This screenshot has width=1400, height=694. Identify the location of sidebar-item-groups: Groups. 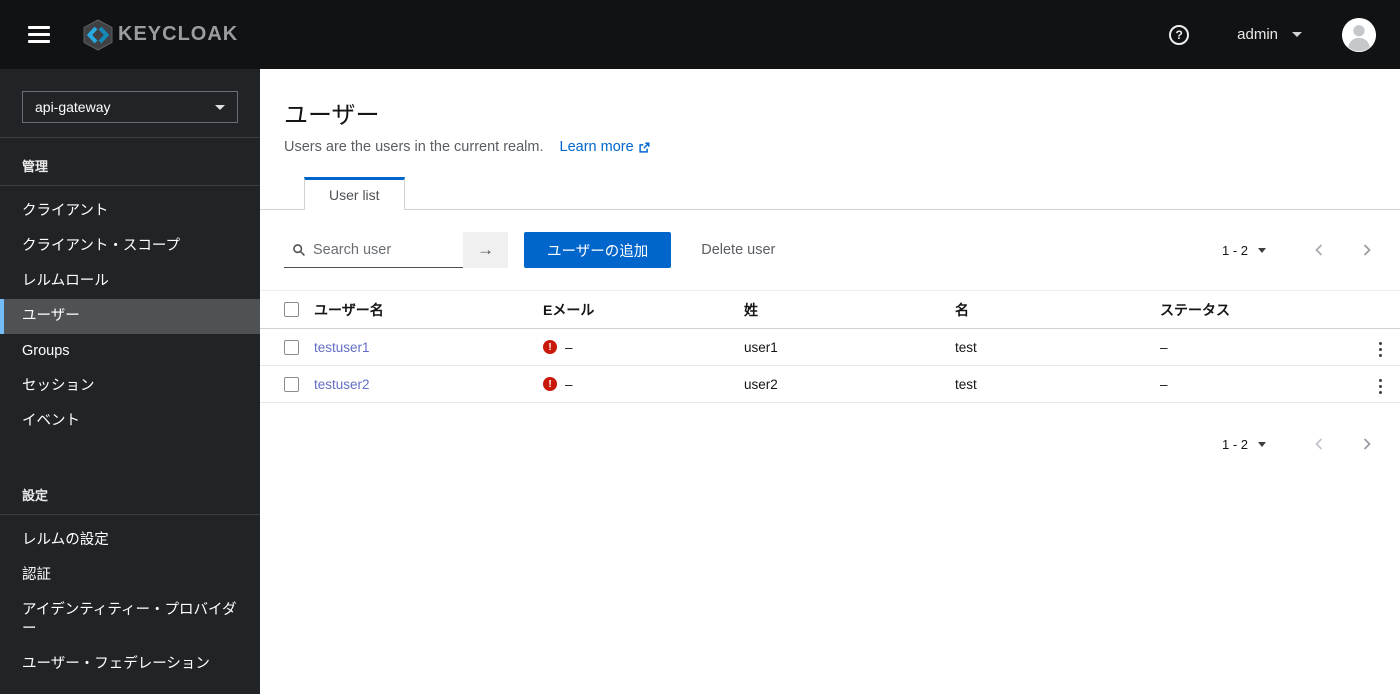
(130, 351).